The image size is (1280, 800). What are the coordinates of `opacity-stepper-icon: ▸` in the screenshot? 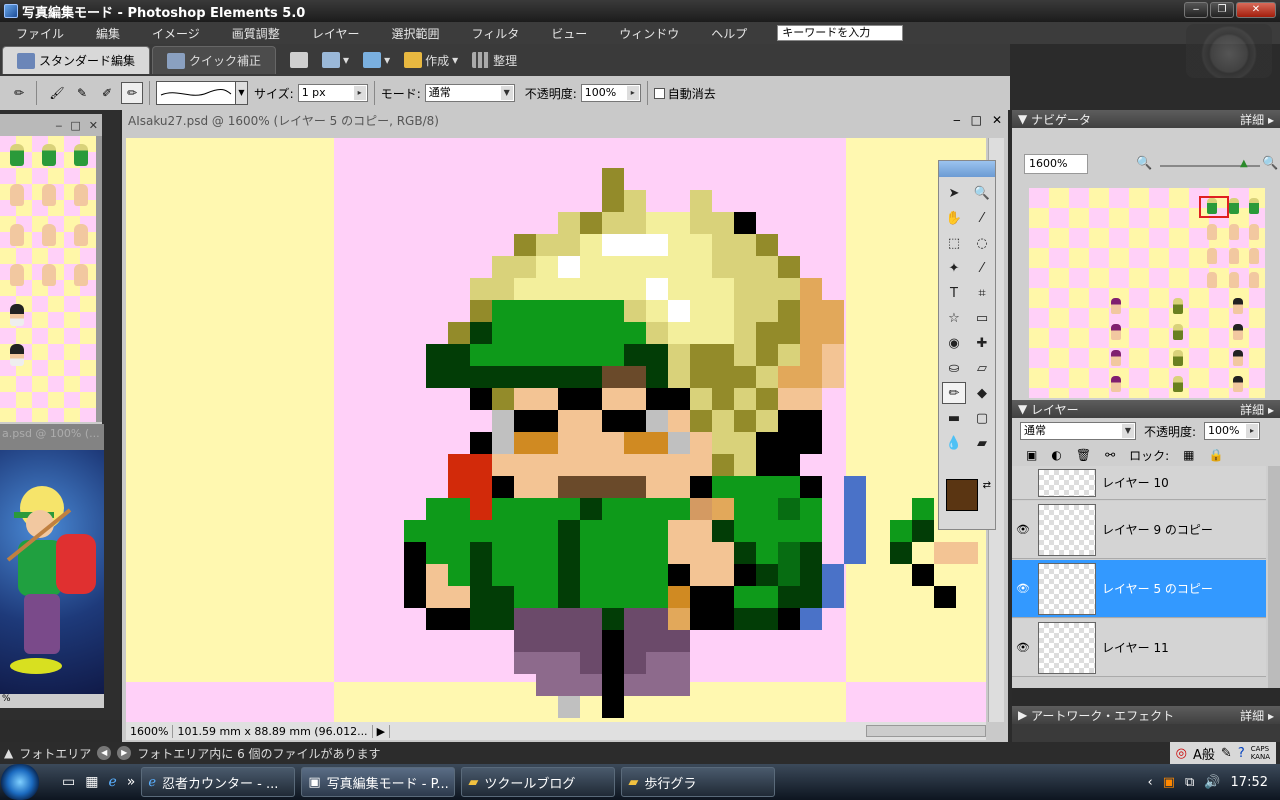 It's located at (632, 93).